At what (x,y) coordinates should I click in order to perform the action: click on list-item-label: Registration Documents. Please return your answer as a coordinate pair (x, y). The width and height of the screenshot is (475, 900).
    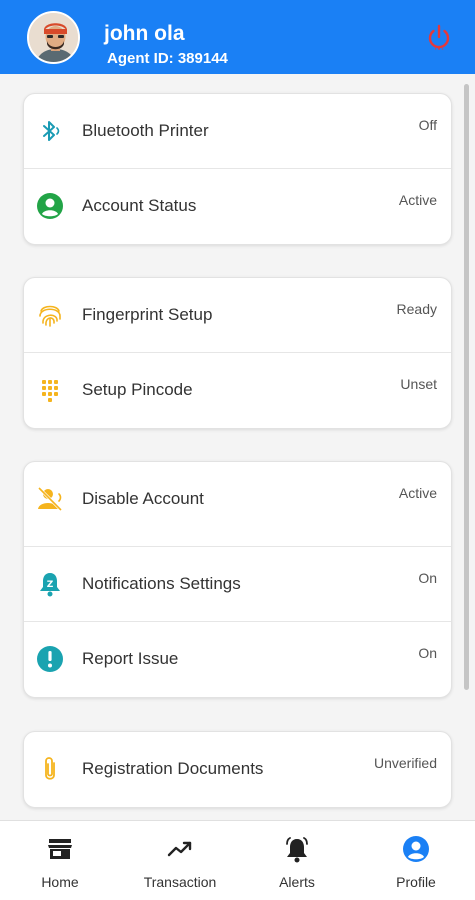
    Looking at the image, I should click on (173, 768).